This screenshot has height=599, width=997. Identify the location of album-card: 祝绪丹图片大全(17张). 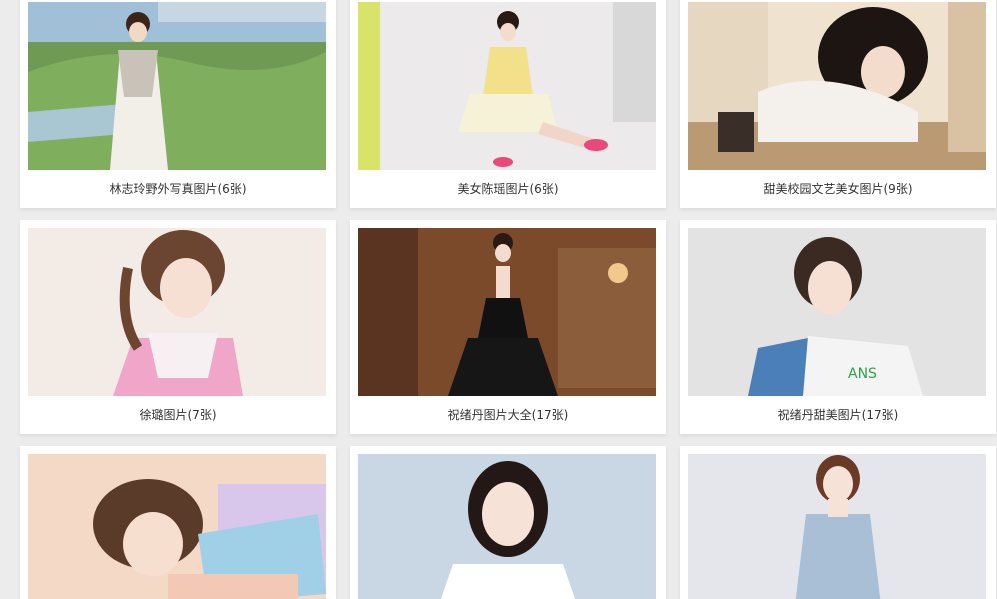
(508, 327).